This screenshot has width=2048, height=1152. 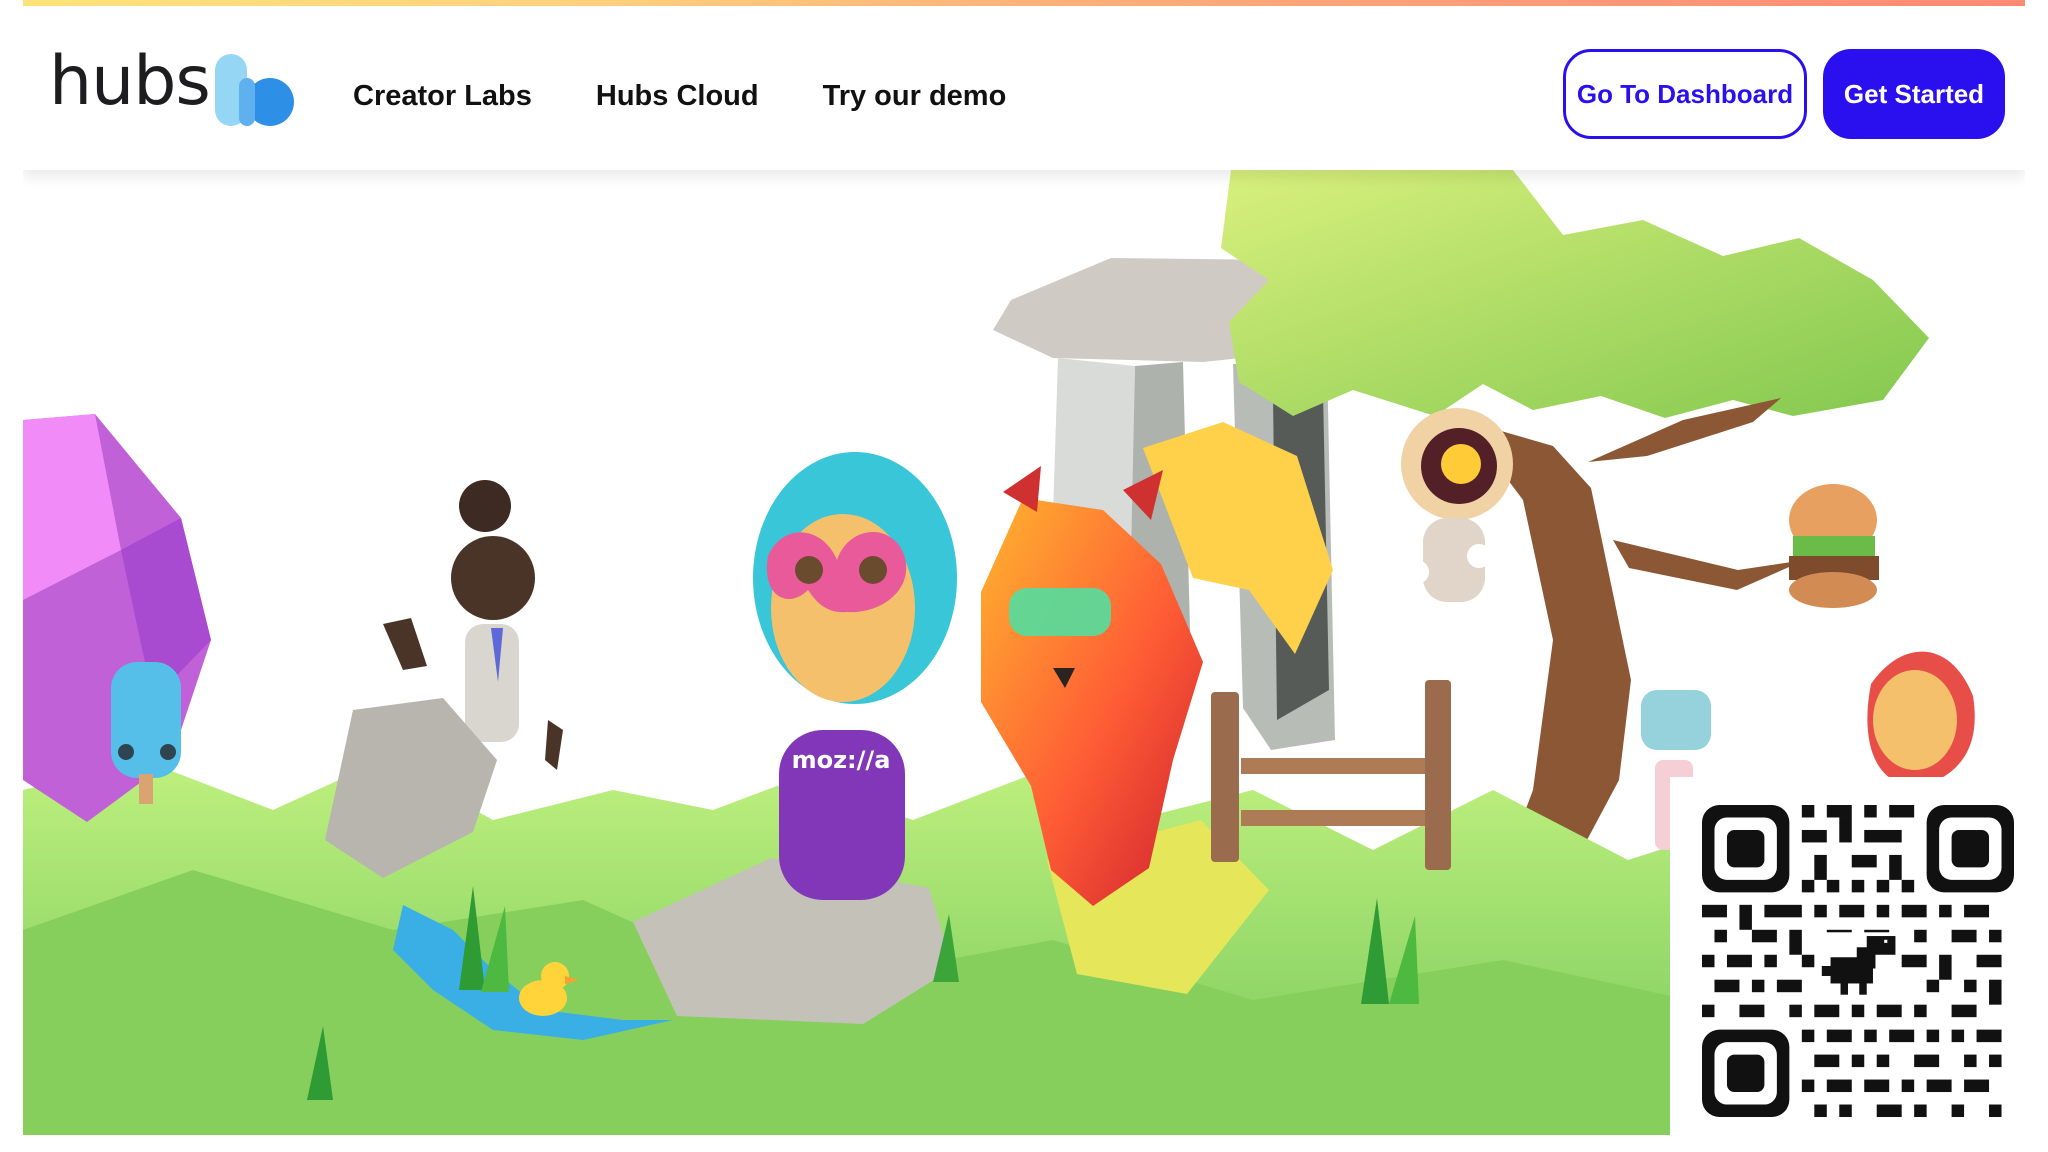 I want to click on dinosaur-icon, so click(x=1858, y=965).